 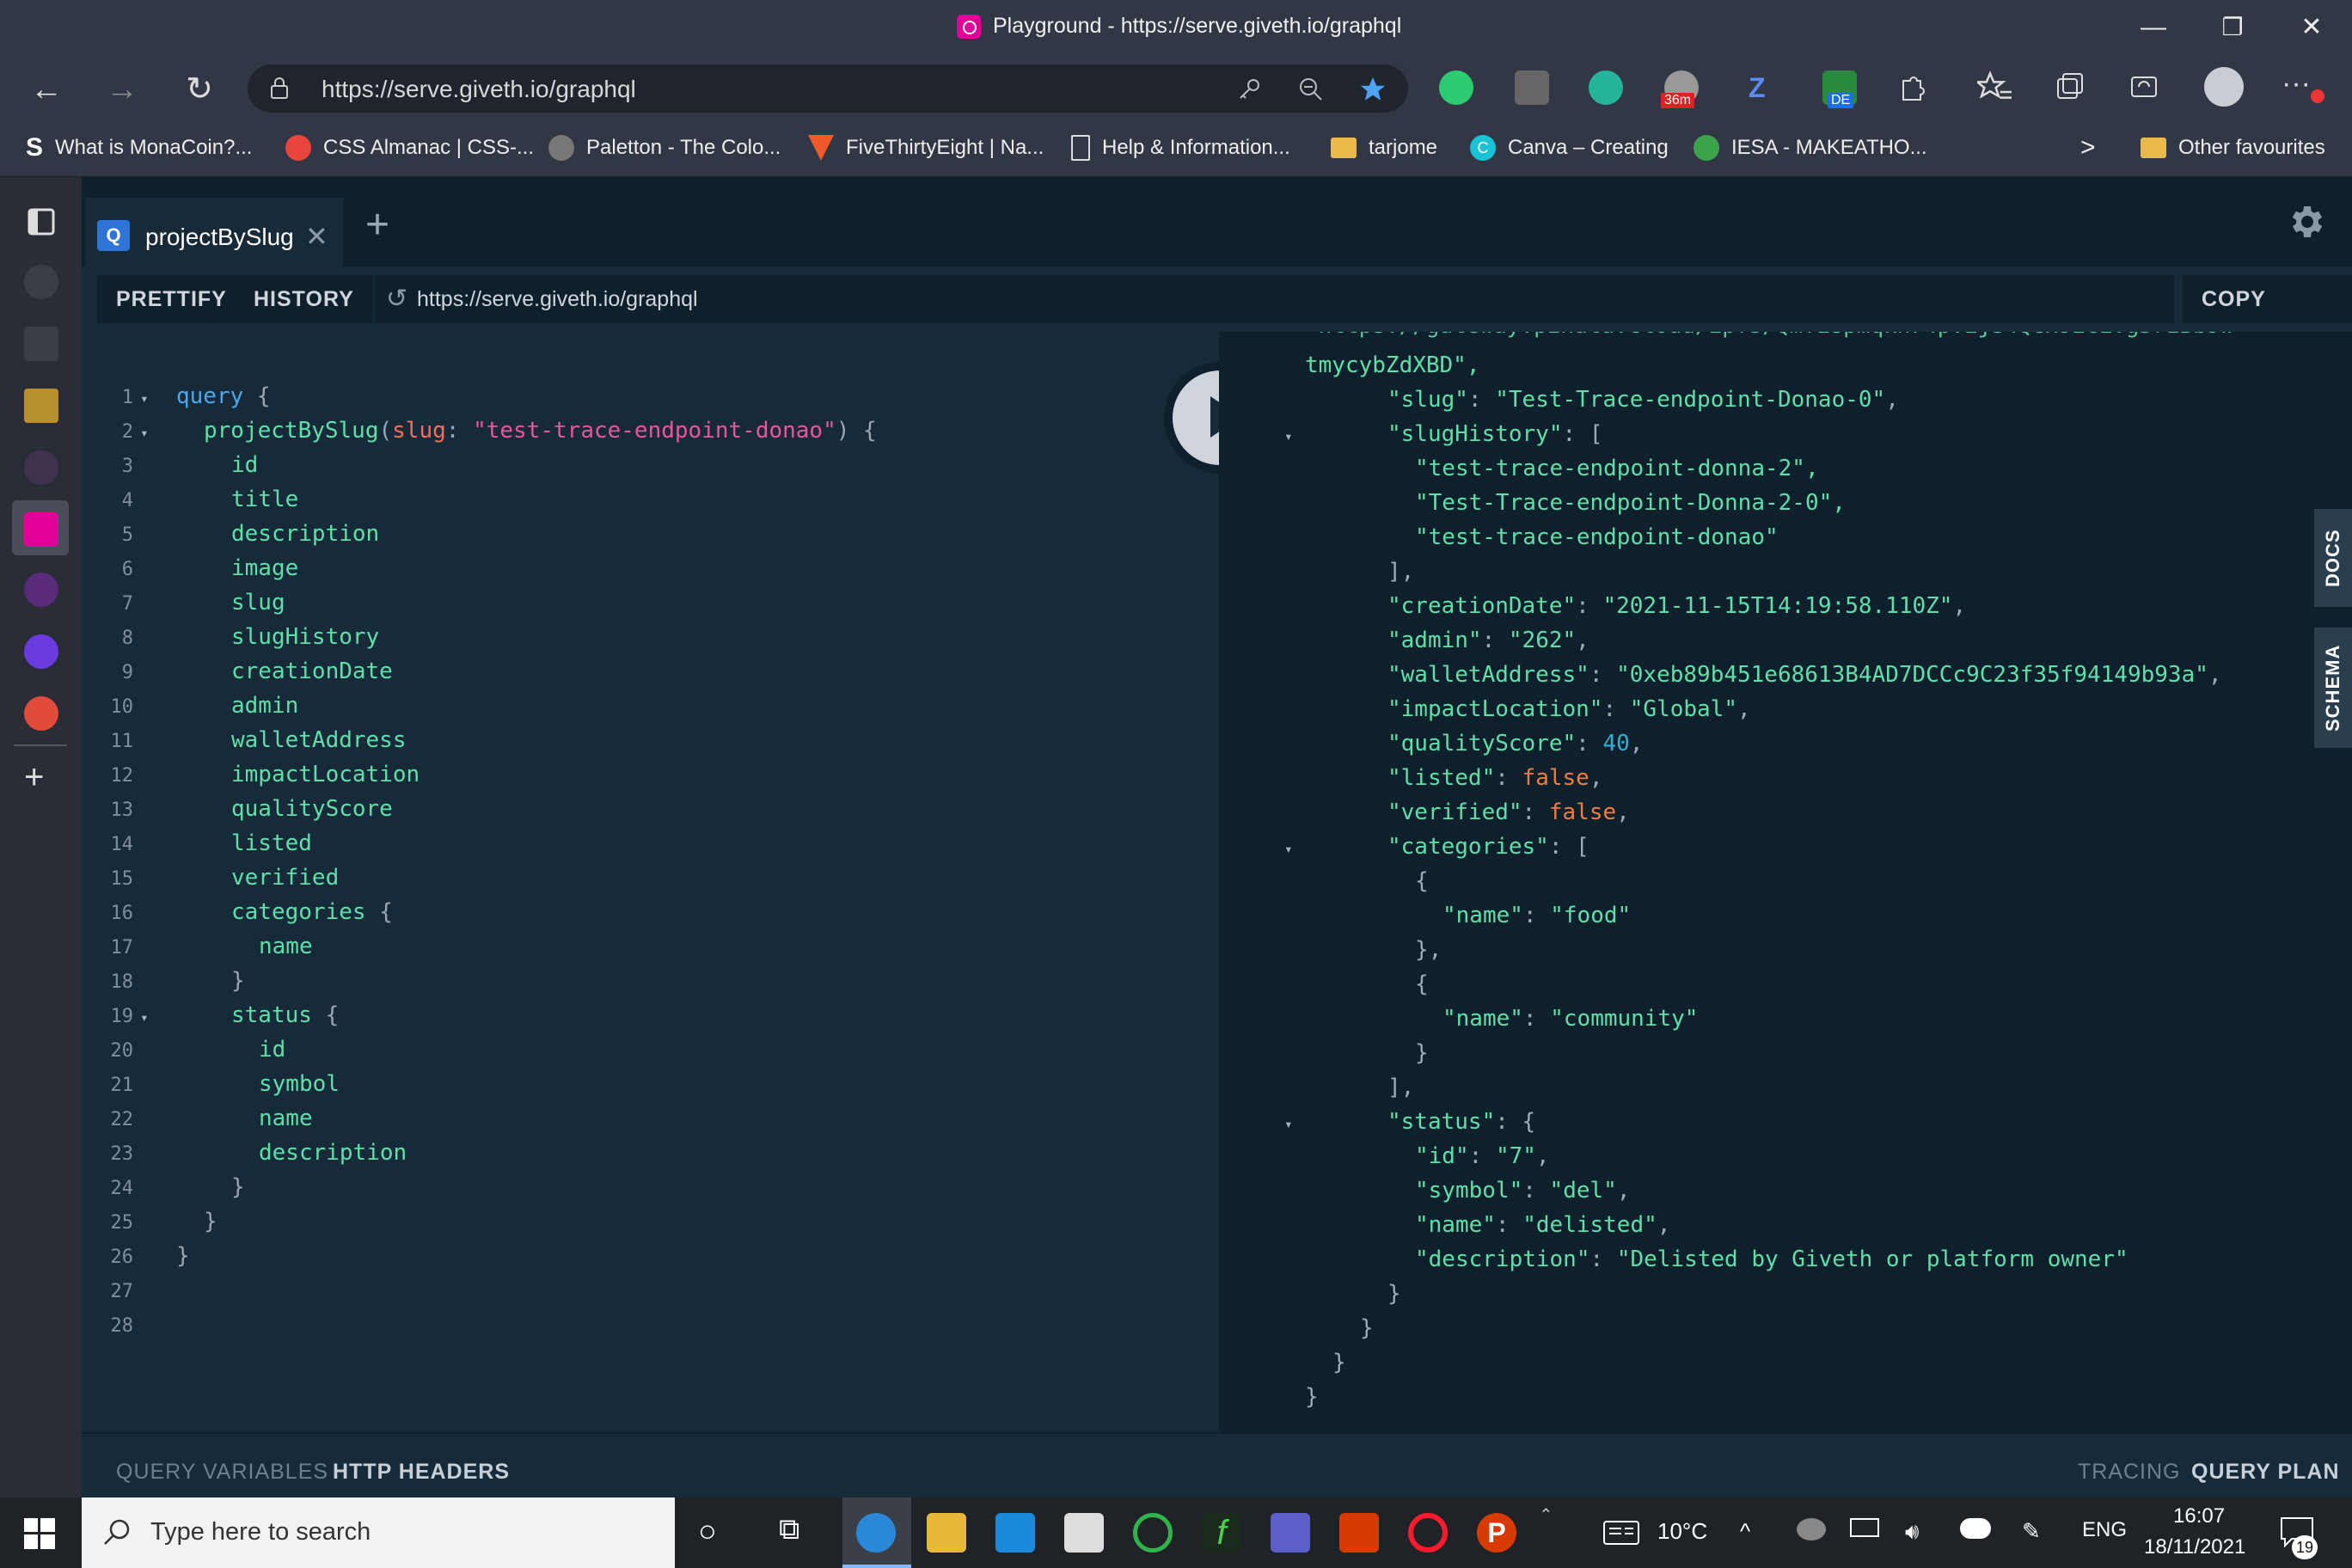 What do you see at coordinates (214, 232) in the screenshot?
I see `tab-projectbyslug: Q projectBySlug ✕` at bounding box center [214, 232].